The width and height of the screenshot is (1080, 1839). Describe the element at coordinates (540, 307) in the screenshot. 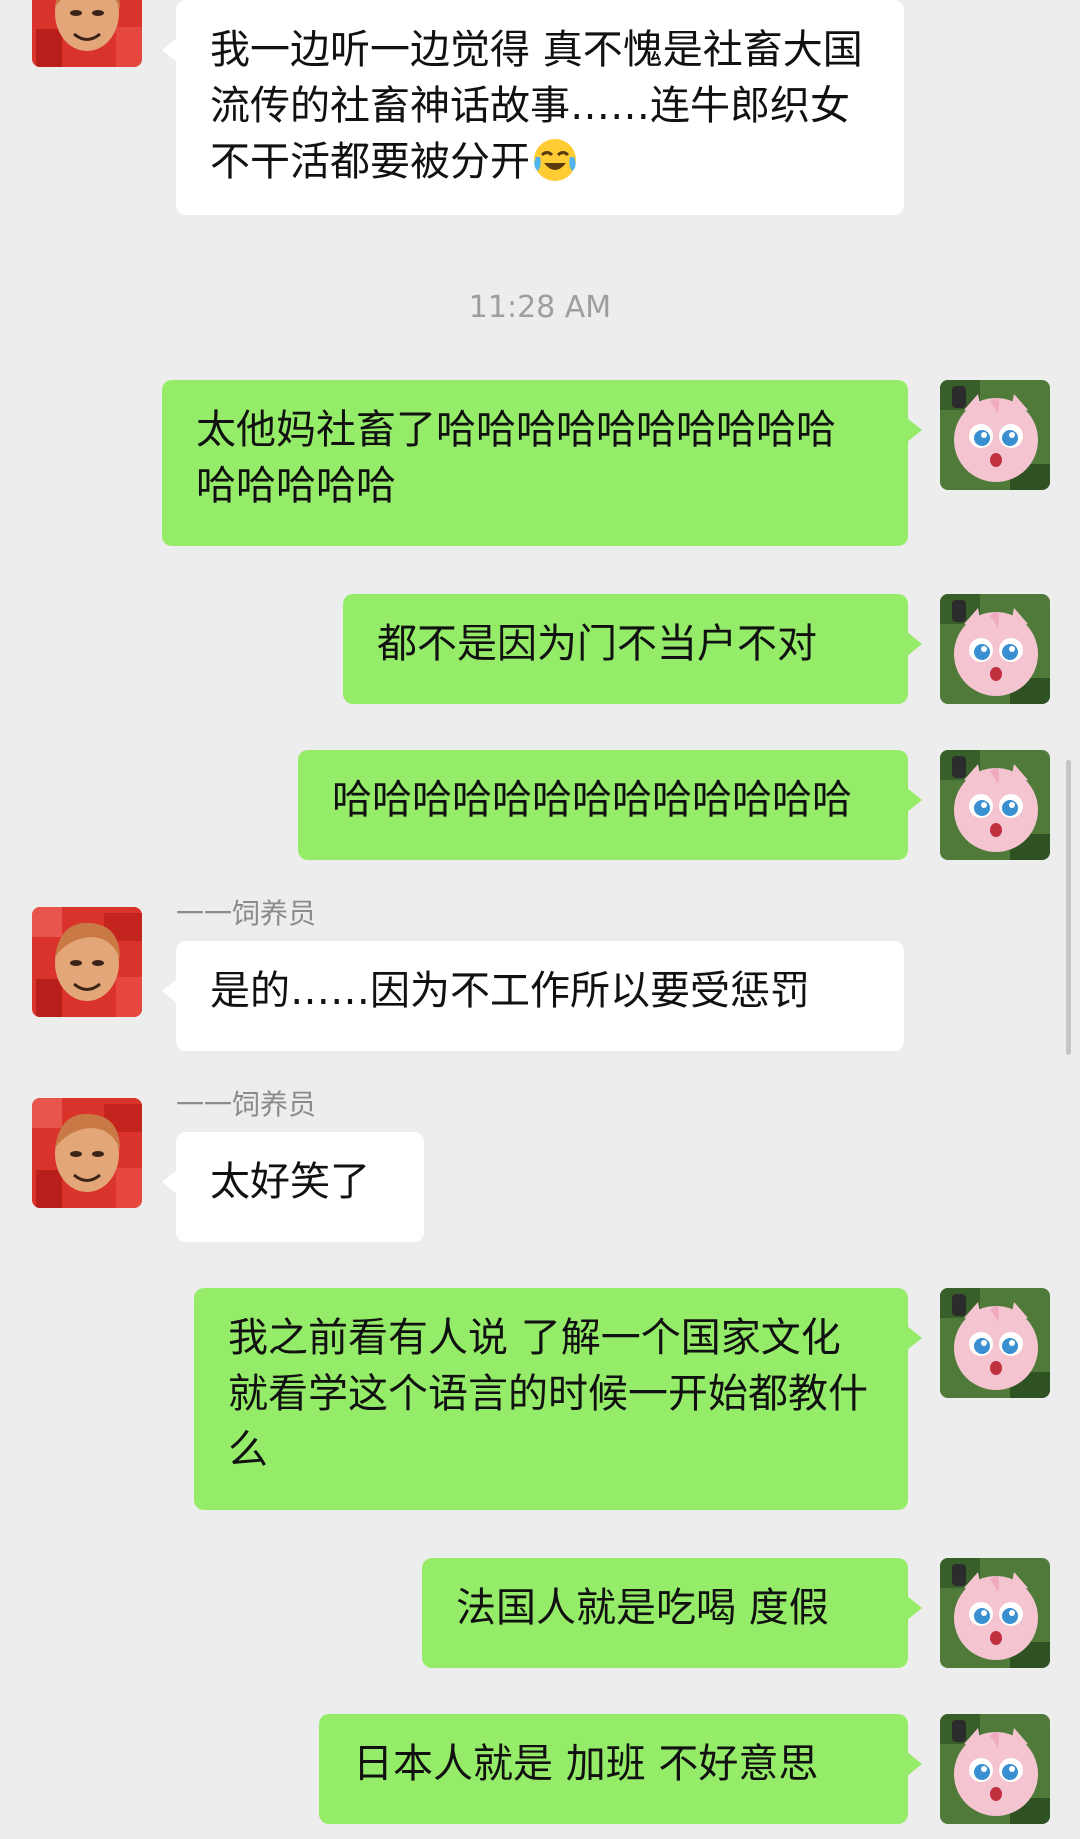

I see `message-timestamp: 11:28 AM` at that location.